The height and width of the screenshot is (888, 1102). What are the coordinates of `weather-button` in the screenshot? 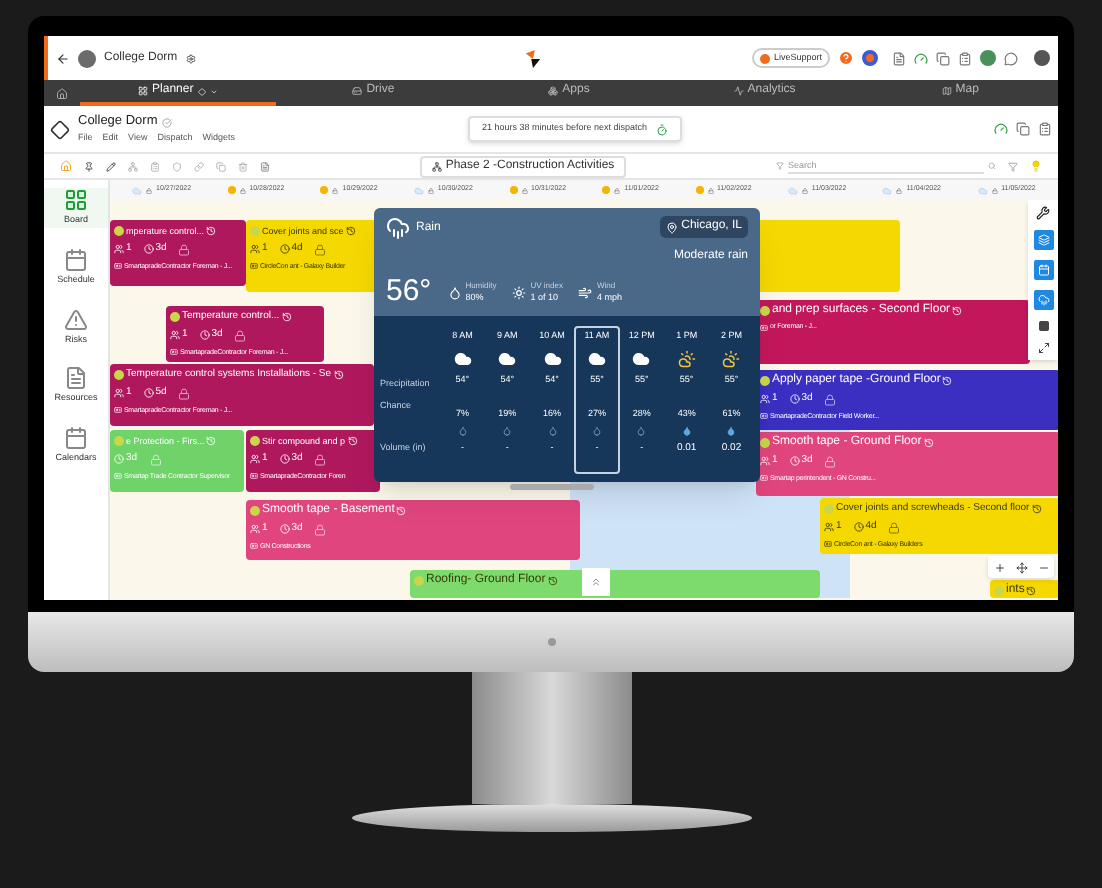 It's located at (1043, 300).